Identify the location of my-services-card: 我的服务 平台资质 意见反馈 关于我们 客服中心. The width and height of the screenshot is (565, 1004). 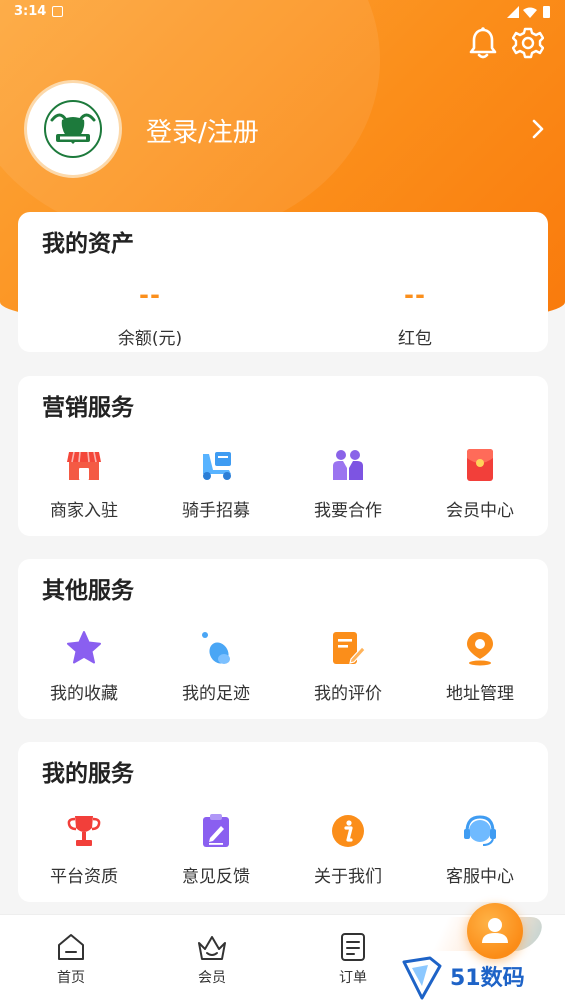
(283, 822).